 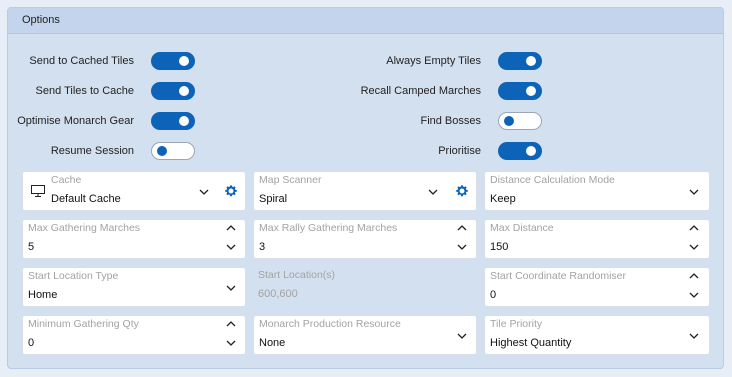 What do you see at coordinates (365, 287) in the screenshot?
I see `start-locations-field: Start Location(s) 600,600` at bounding box center [365, 287].